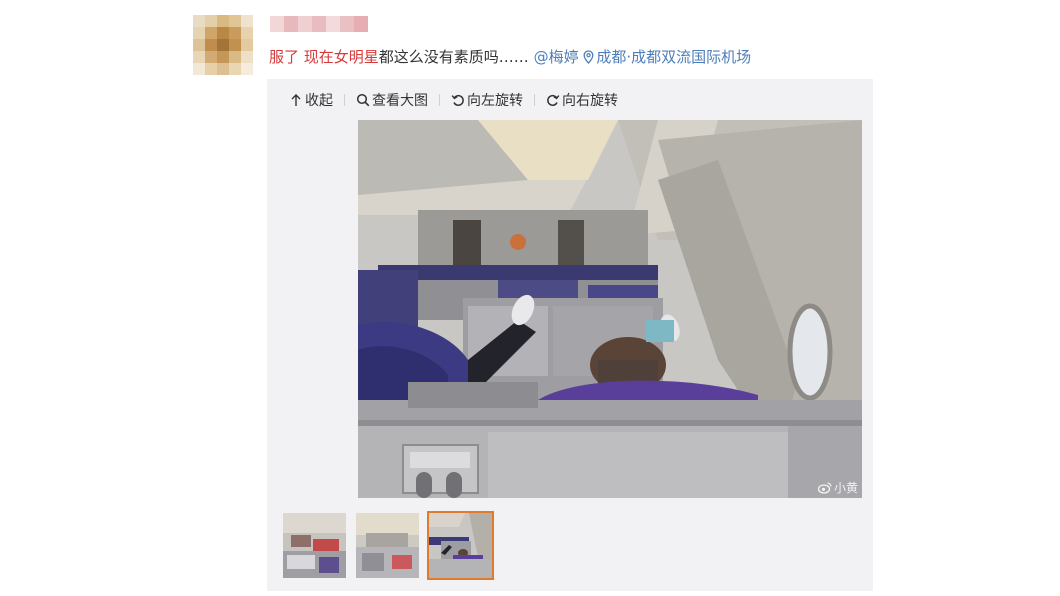 Image resolution: width=1060 pixels, height=596 pixels. What do you see at coordinates (845, 488) in the screenshot?
I see `watermark-text: 小黄` at bounding box center [845, 488].